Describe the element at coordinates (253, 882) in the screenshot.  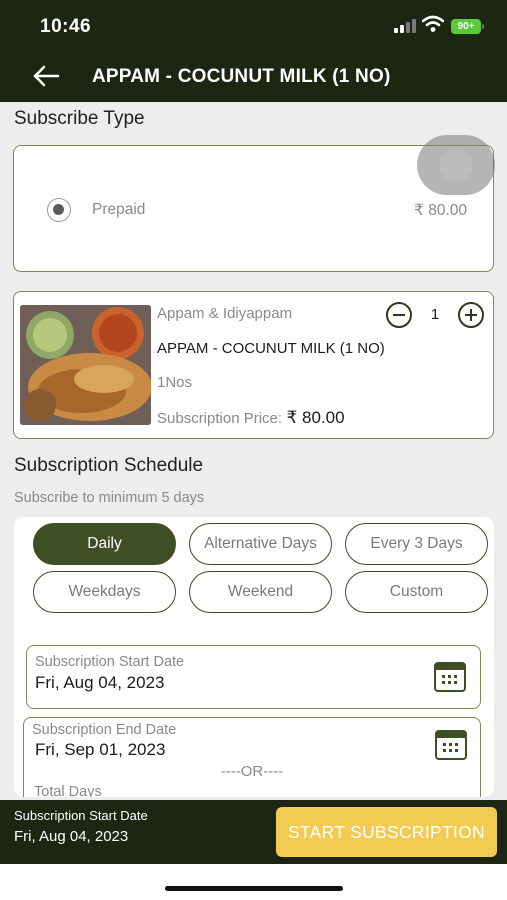
I see `home-indicator-area` at that location.